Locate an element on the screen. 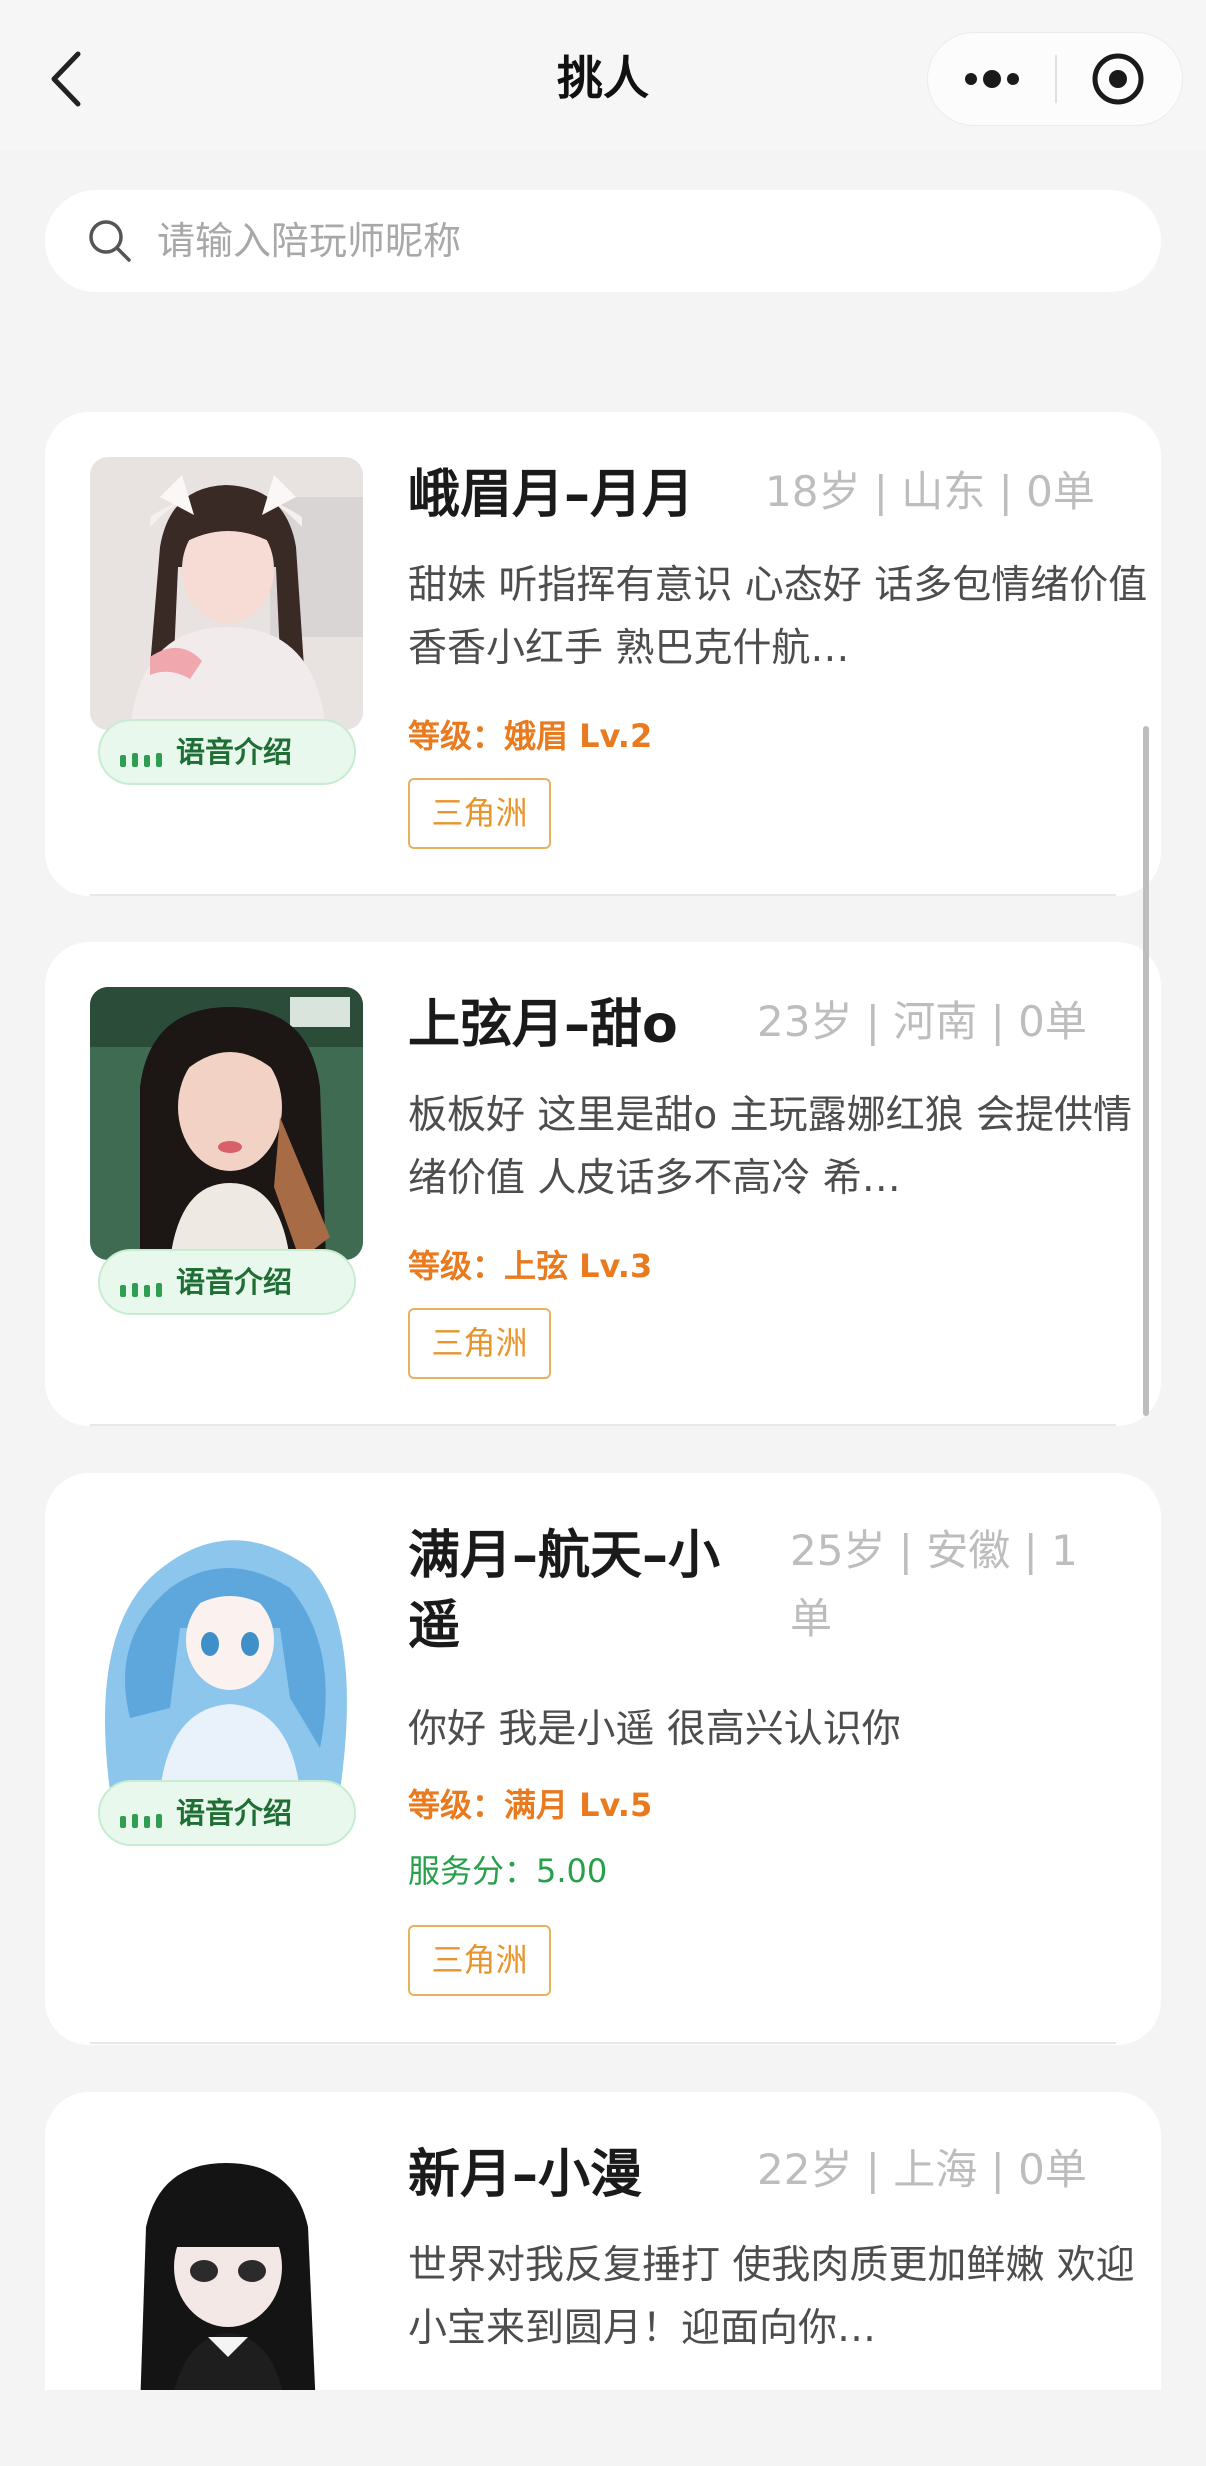  more-dots-icon is located at coordinates (992, 79).